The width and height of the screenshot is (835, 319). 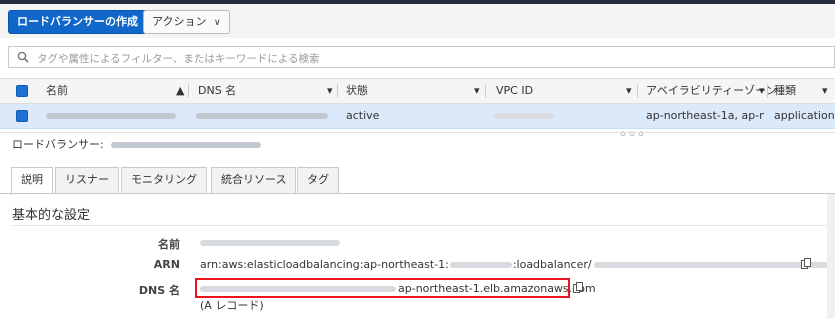 What do you see at coordinates (254, 180) in the screenshot?
I see `tab-integrated-resources: 統合リソース` at bounding box center [254, 180].